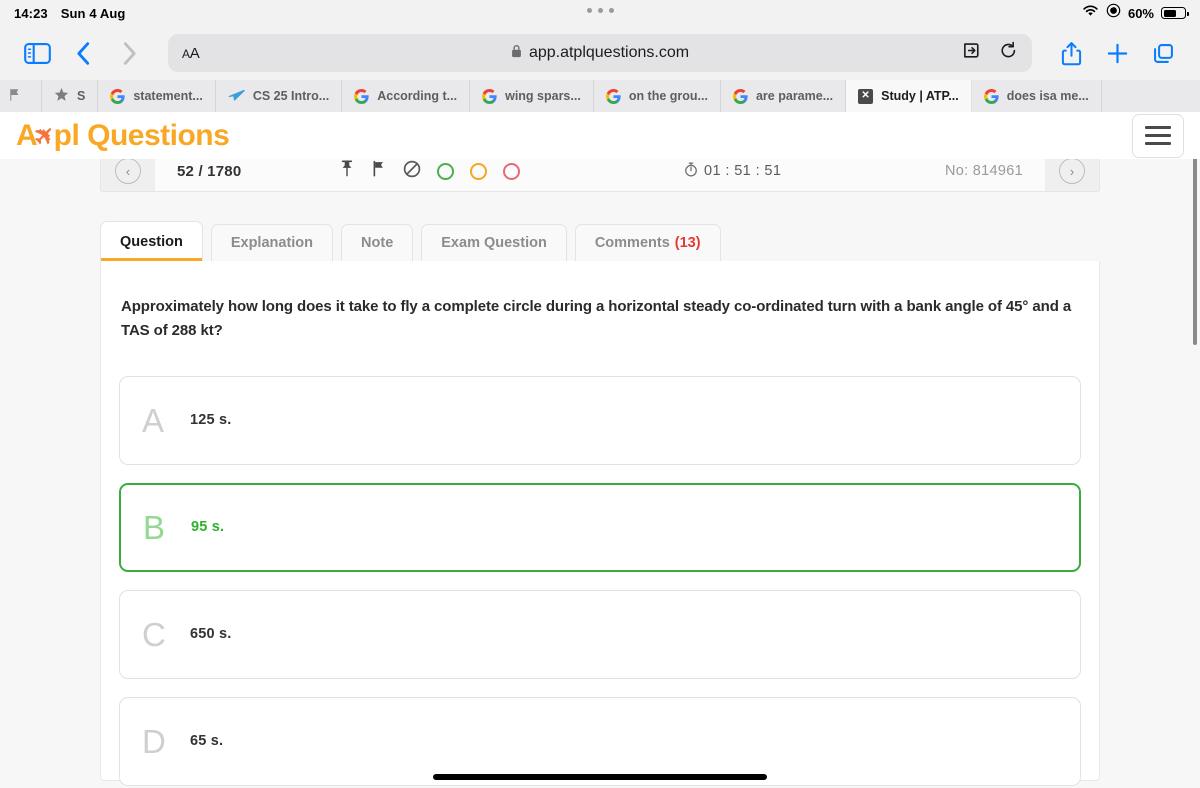  I want to click on status-time: 14:23, so click(31, 13).